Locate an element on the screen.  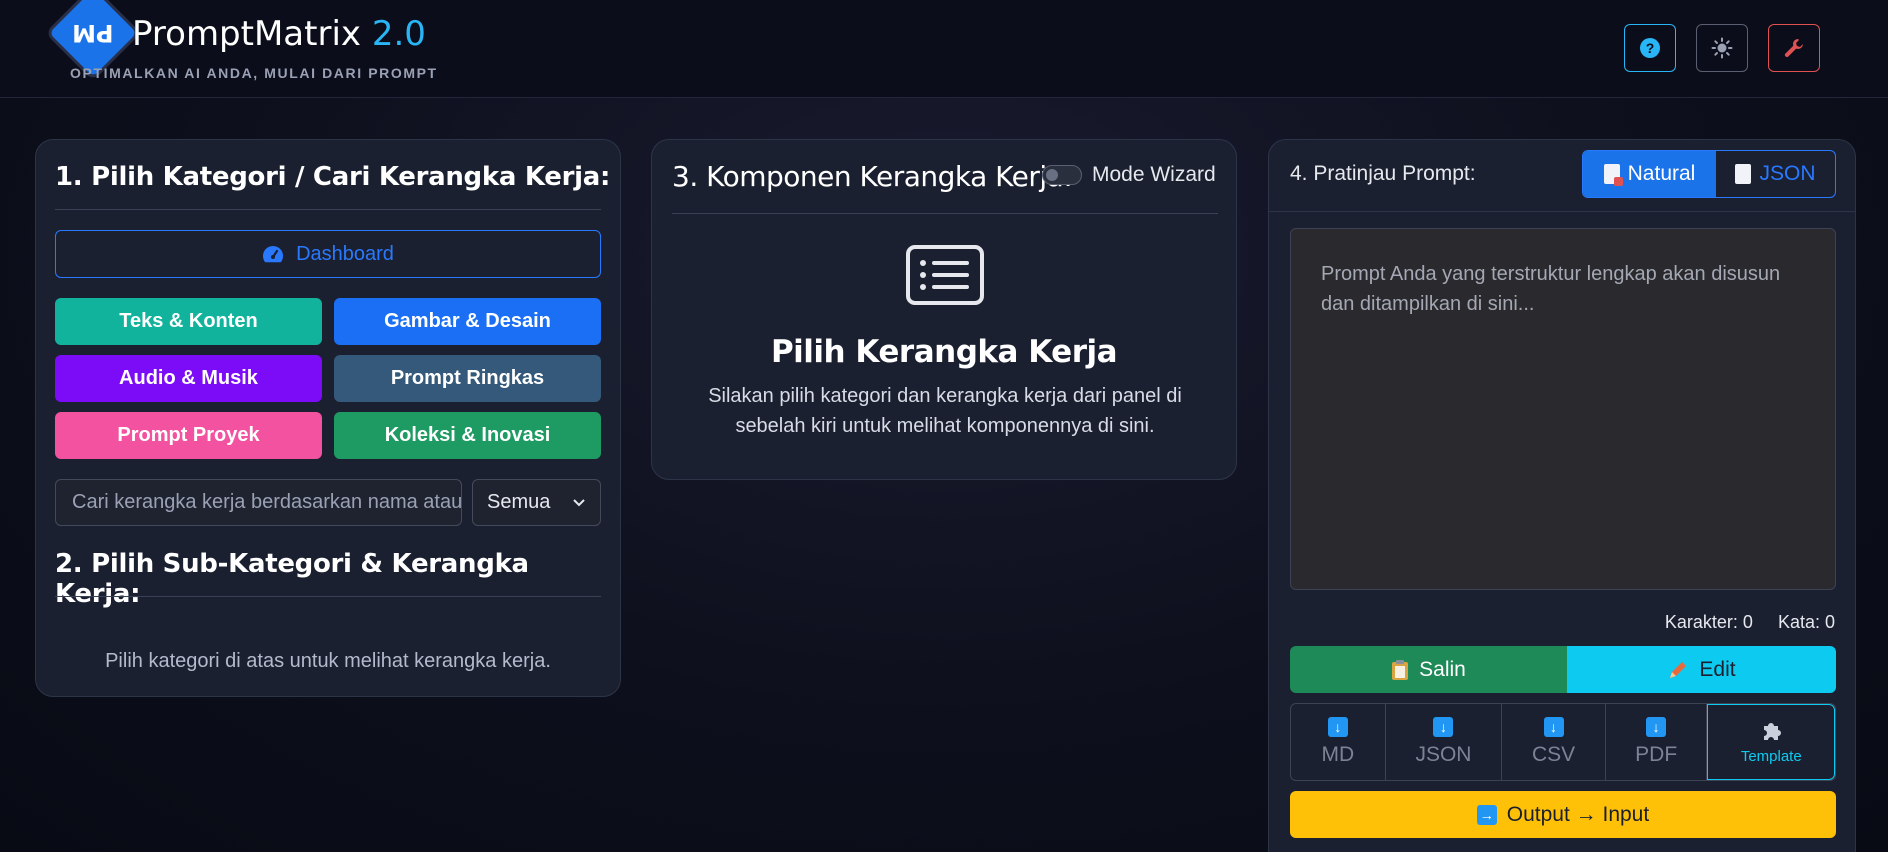
export-csv-button: ↓ CSV is located at coordinates (1554, 742).